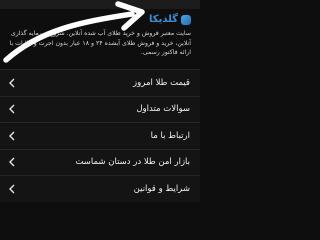 This screenshot has width=320, height=240. Describe the element at coordinates (98, 20) in the screenshot. I see `brand-row: گلدیکا` at that location.